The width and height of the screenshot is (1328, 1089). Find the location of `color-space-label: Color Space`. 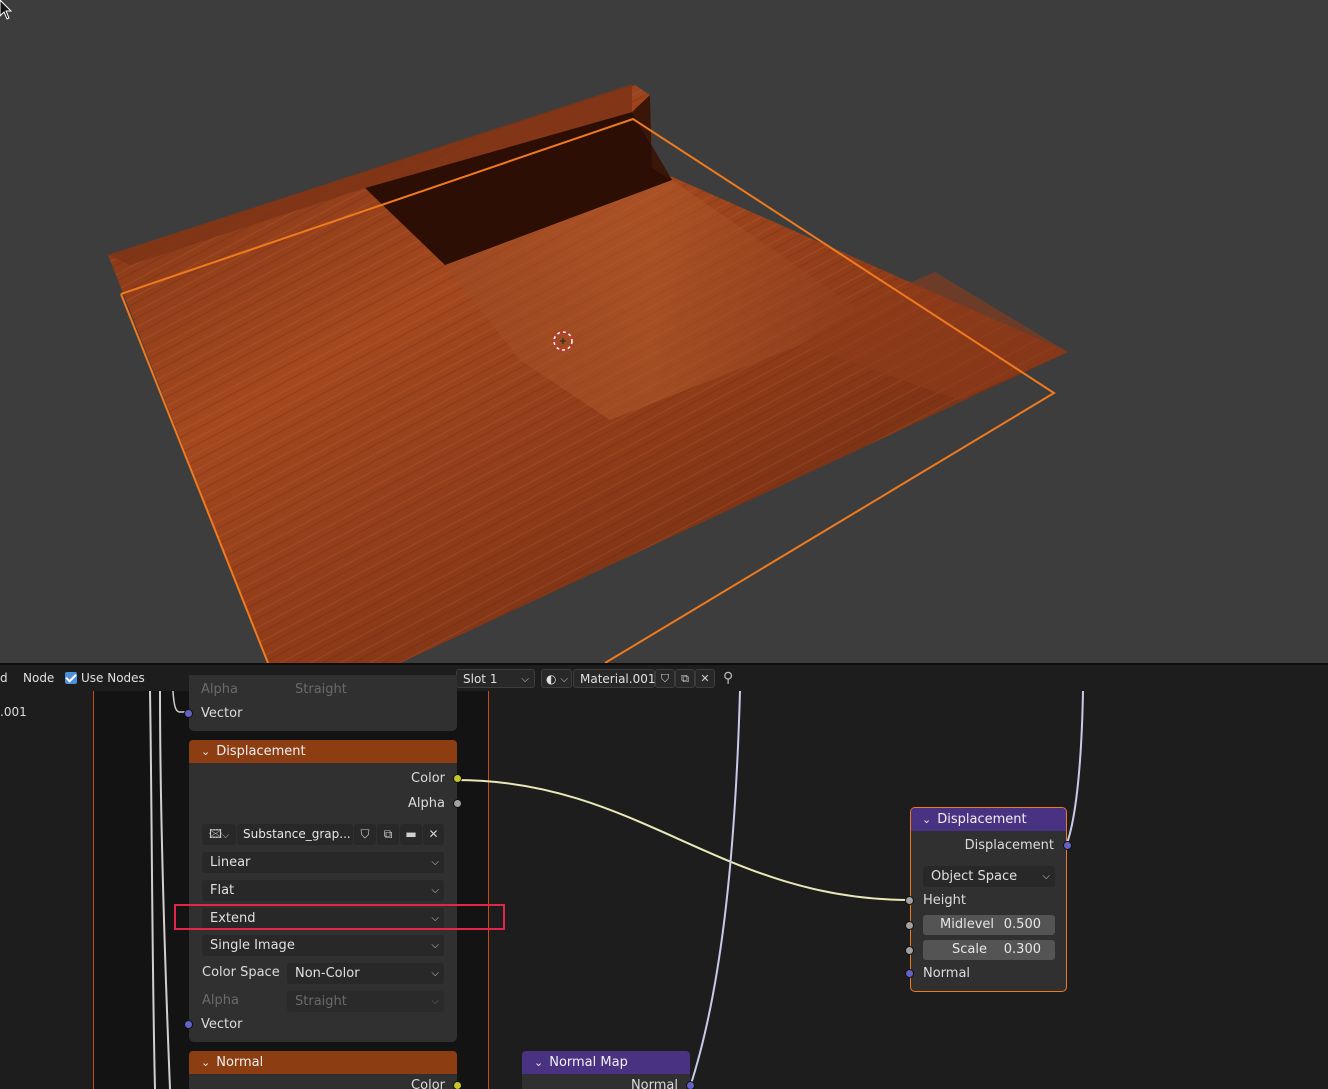

color-space-label: Color Space is located at coordinates (241, 972).